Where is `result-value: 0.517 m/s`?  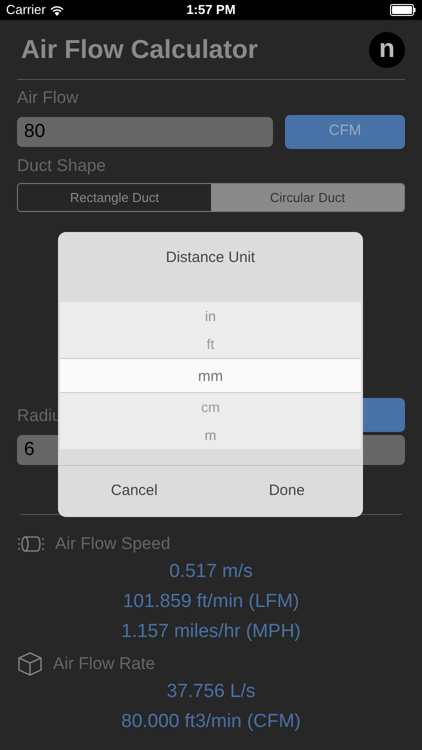 result-value: 0.517 m/s is located at coordinates (211, 572).